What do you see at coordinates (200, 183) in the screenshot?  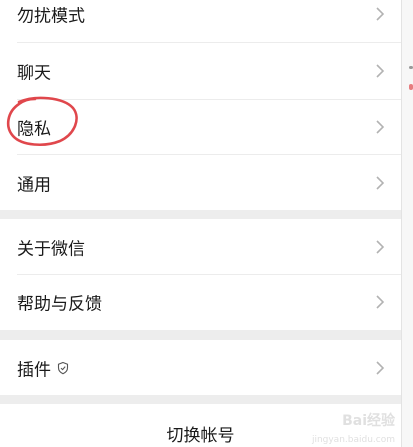 I see `settings-item-general: 通用` at bounding box center [200, 183].